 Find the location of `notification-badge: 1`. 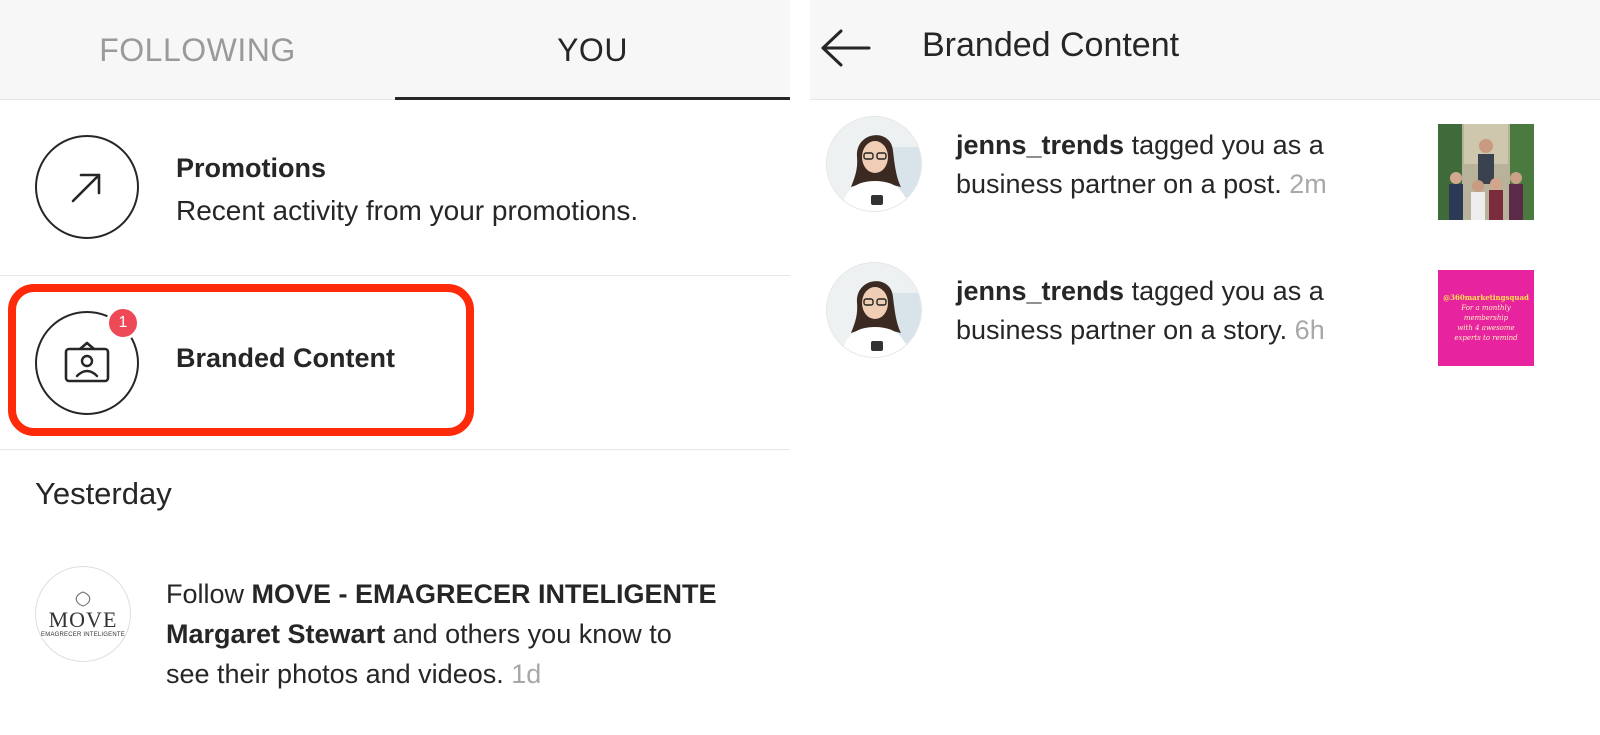

notification-badge: 1 is located at coordinates (123, 323).